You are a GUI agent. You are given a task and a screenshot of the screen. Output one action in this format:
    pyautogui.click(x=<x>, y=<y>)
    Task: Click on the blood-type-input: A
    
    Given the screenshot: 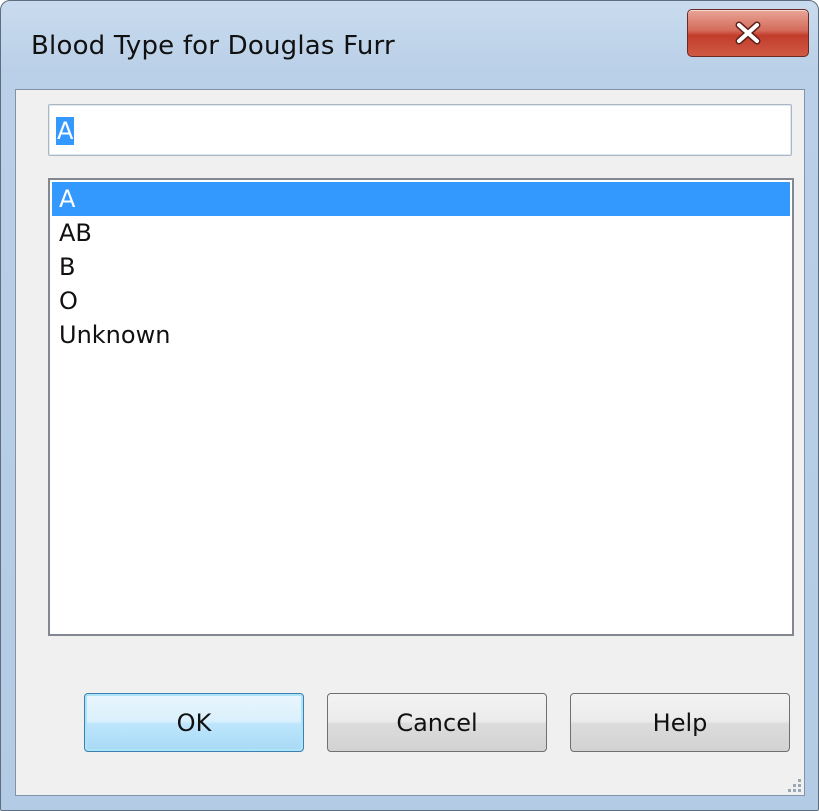 What is the action you would take?
    pyautogui.click(x=420, y=130)
    